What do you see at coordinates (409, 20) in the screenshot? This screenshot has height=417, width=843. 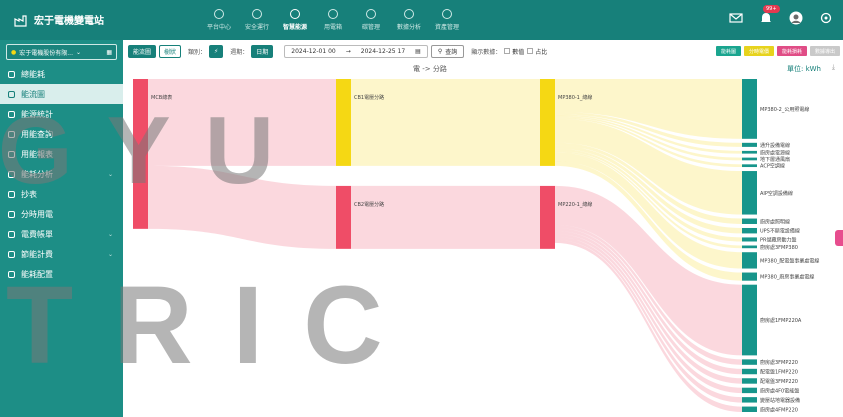 I see `topnav-item-5: 數據分析` at bounding box center [409, 20].